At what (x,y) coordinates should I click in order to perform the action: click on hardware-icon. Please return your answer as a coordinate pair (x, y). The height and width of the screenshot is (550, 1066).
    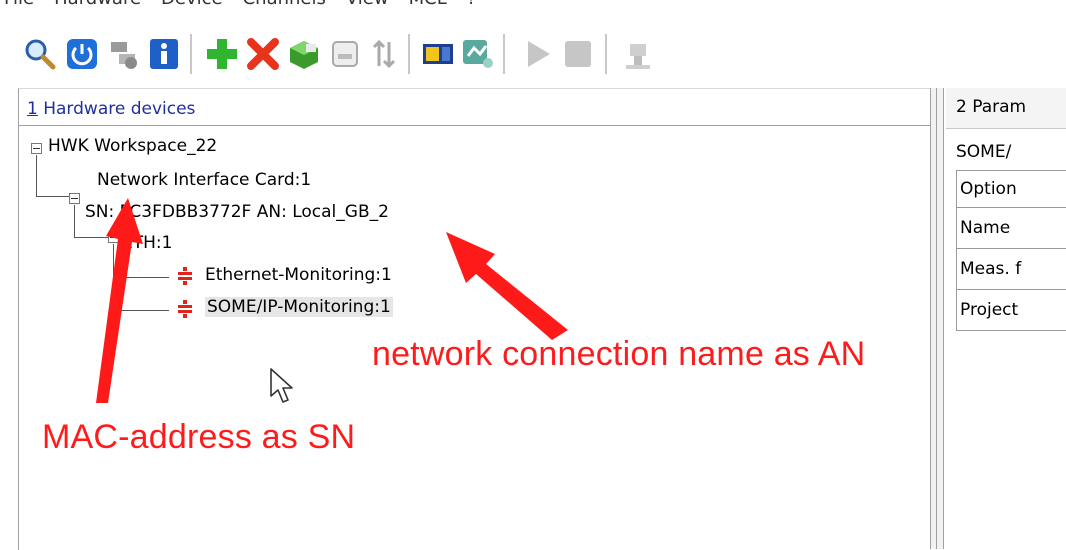
    Looking at the image, I should click on (638, 54).